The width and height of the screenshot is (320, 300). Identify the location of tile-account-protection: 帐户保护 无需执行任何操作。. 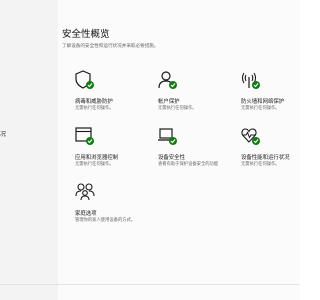
(197, 96).